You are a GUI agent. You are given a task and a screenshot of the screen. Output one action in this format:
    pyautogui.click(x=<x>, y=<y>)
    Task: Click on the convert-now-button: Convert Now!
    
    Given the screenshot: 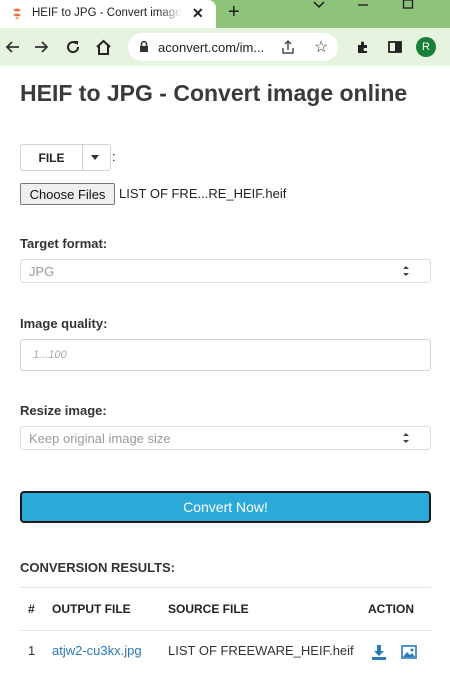 What is the action you would take?
    pyautogui.click(x=225, y=507)
    